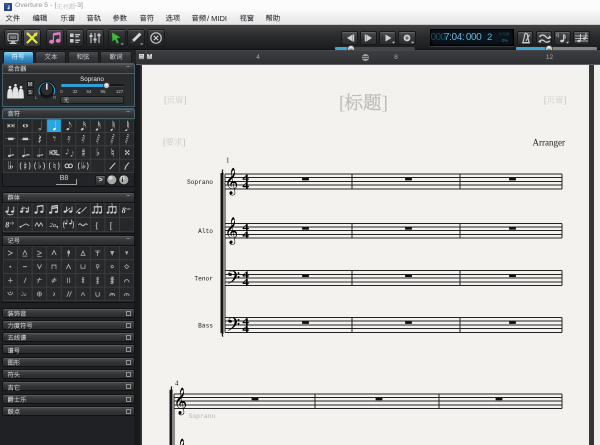  What do you see at coordinates (205, 325) in the screenshot?
I see `svg-text: Bass` at bounding box center [205, 325].